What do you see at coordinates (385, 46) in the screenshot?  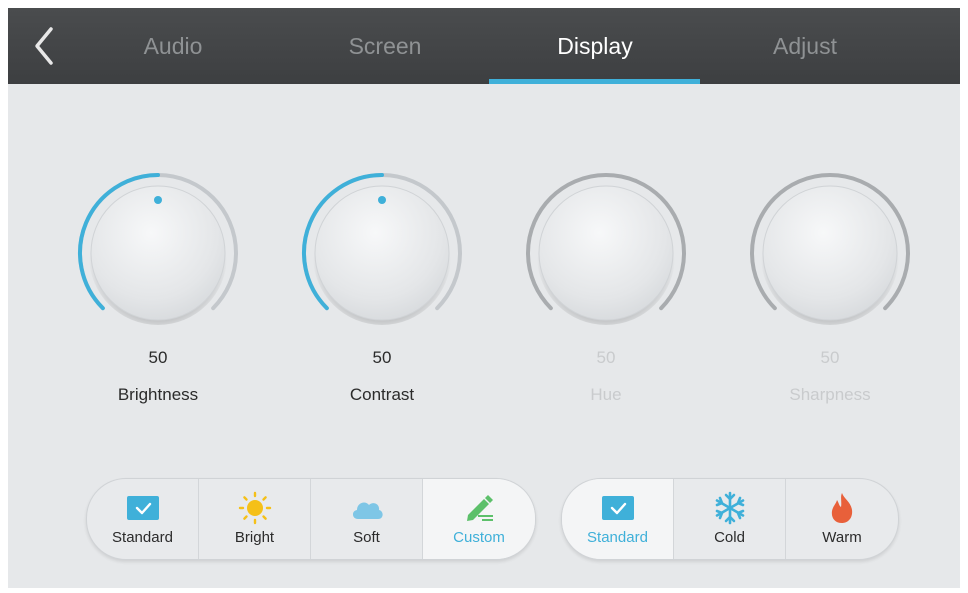 I see `tab-screen: Screen` at bounding box center [385, 46].